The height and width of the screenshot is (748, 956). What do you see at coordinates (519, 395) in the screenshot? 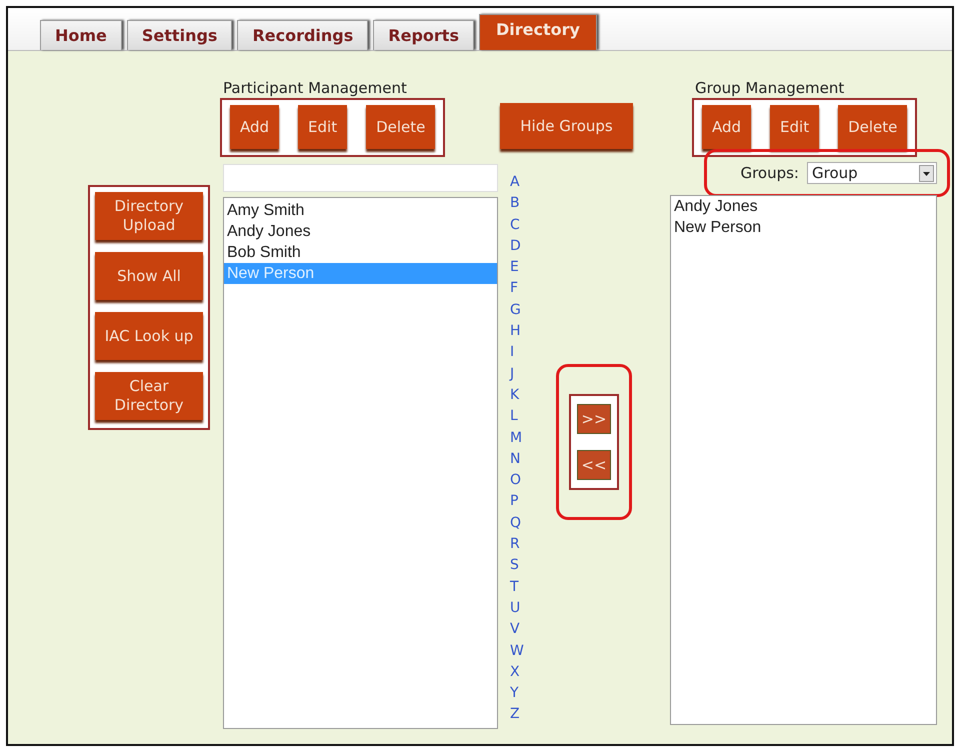
I see `letter-link: K` at bounding box center [519, 395].